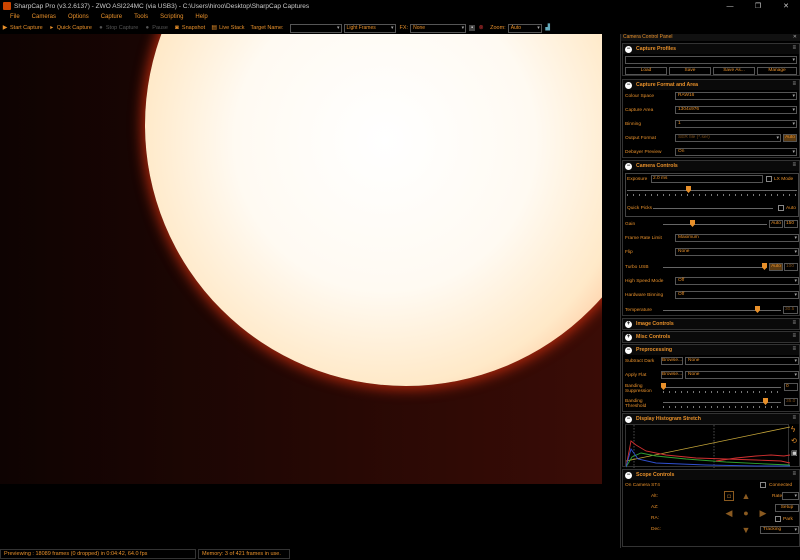  I want to click on fx-clear-button: ⊗, so click(481, 28).